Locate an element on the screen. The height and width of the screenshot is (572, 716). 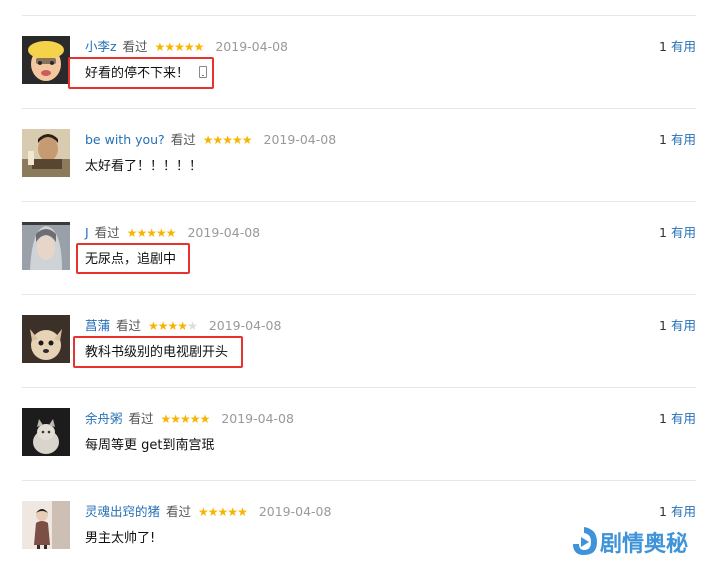
comment-text: 每周等更 get到南宫珉 is located at coordinates (150, 445).